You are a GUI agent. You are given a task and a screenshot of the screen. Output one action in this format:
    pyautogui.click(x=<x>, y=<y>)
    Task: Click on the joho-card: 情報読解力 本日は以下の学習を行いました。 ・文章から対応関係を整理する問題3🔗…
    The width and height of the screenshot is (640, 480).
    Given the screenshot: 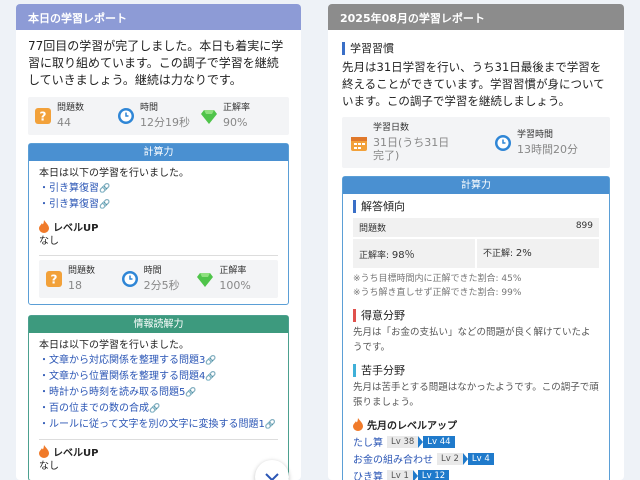 What is the action you would take?
    pyautogui.click(x=158, y=397)
    